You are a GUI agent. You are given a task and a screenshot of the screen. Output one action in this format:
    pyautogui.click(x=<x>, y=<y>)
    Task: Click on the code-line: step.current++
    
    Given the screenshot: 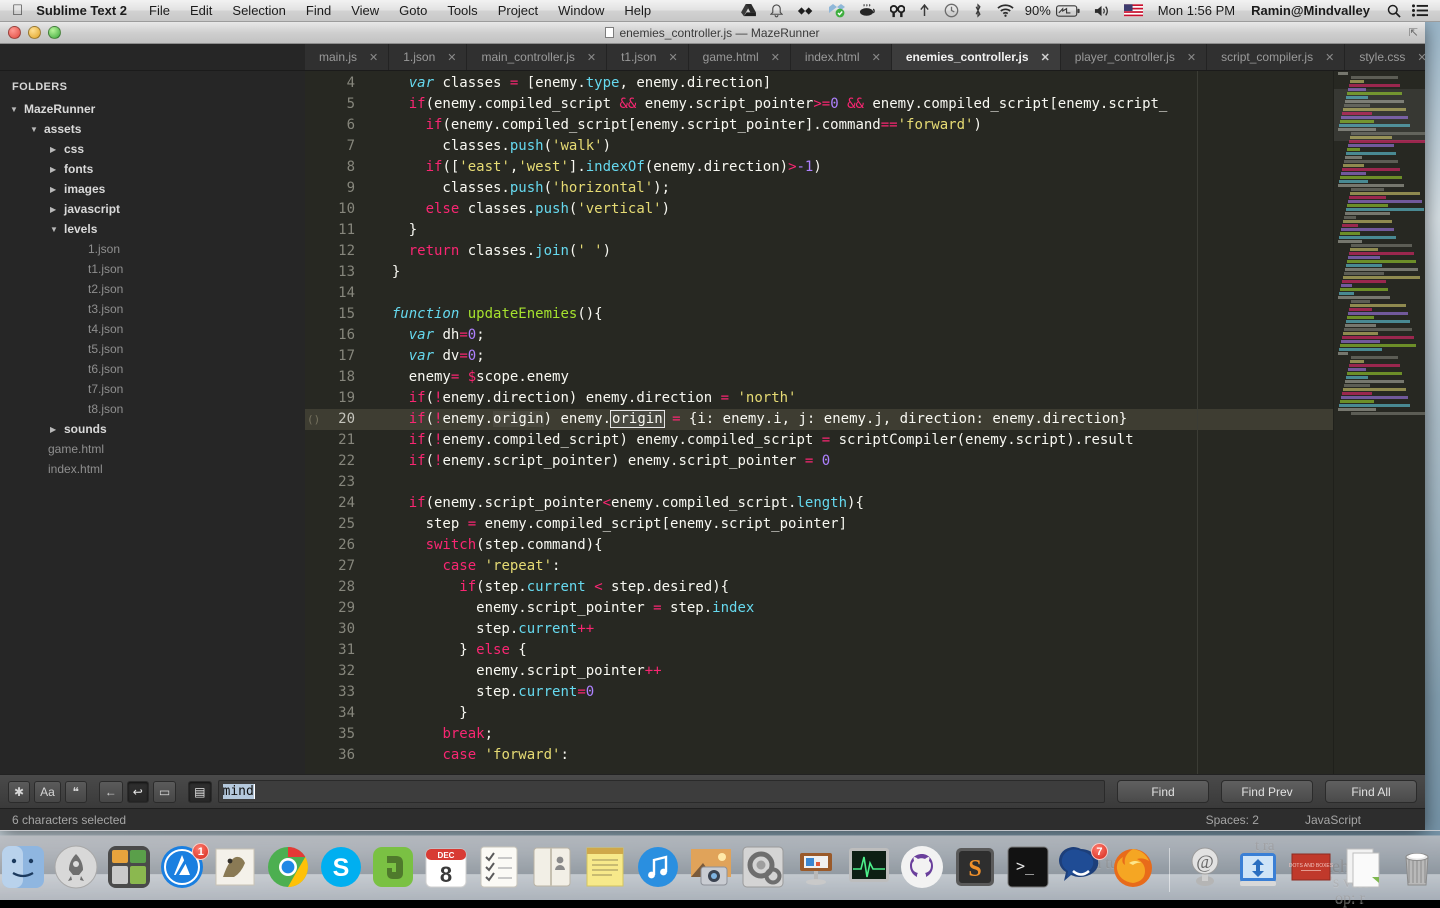 What is the action you would take?
    pyautogui.click(x=849, y=629)
    